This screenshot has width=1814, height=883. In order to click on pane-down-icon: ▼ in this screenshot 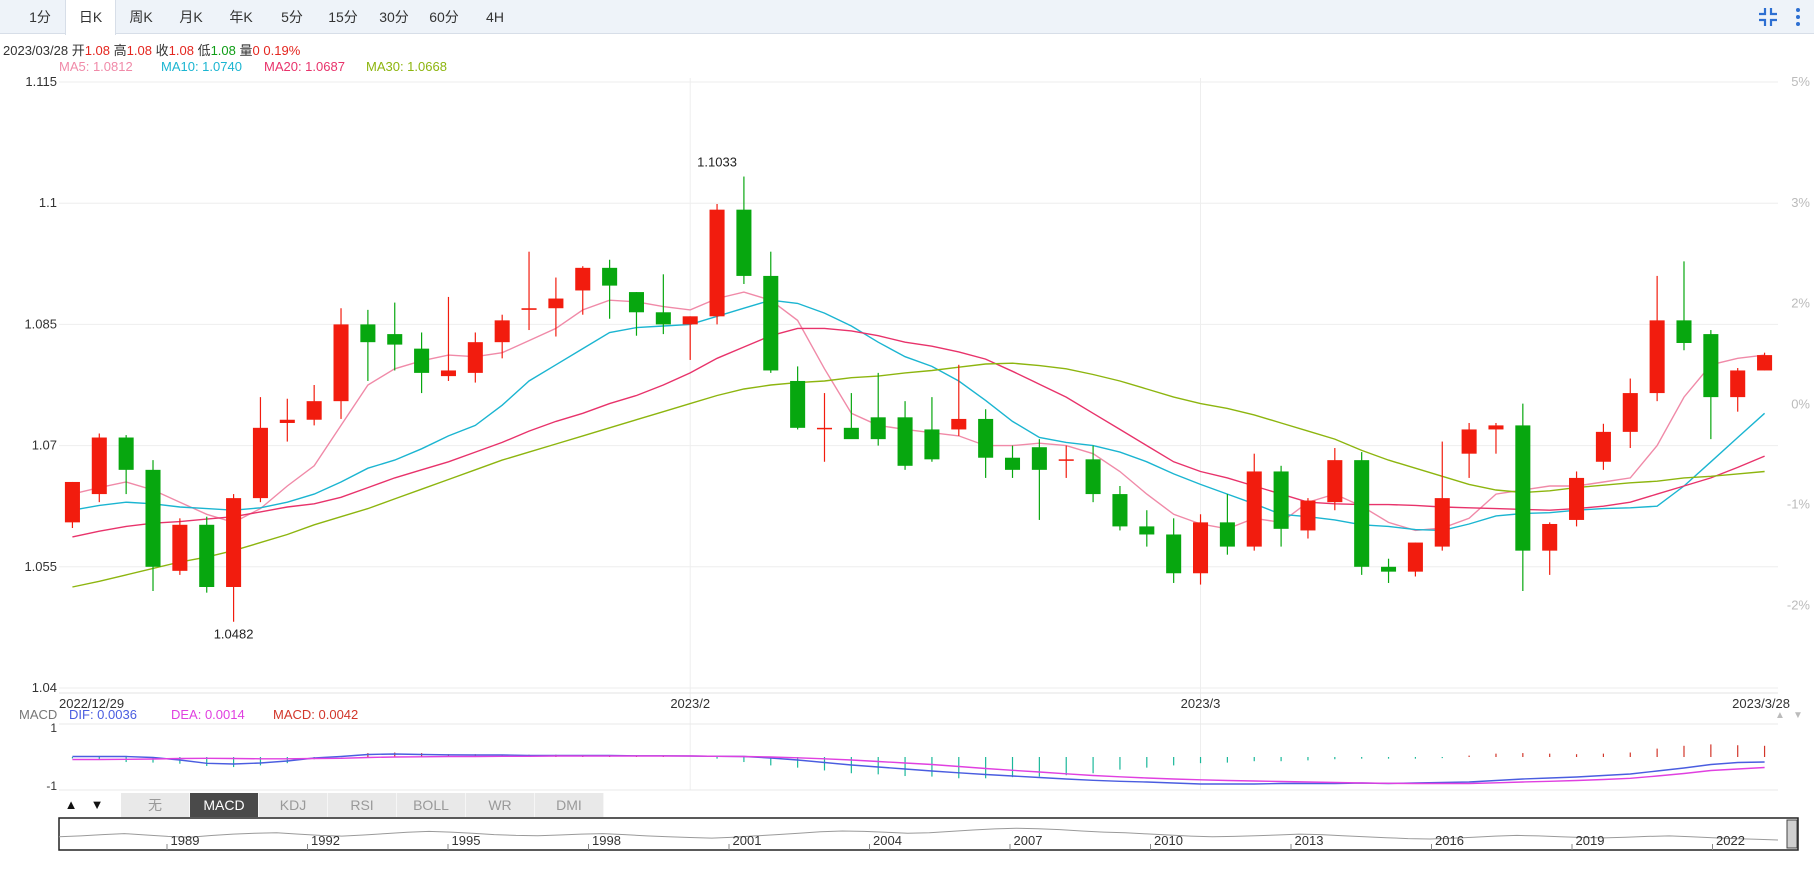, I will do `click(1798, 715)`.